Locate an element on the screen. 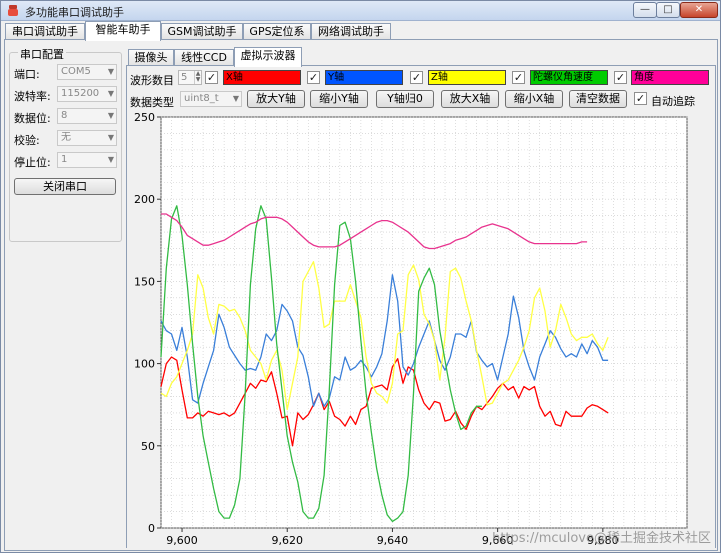 The width and height of the screenshot is (721, 553). y-tick-label: 0 is located at coordinates (151, 528).